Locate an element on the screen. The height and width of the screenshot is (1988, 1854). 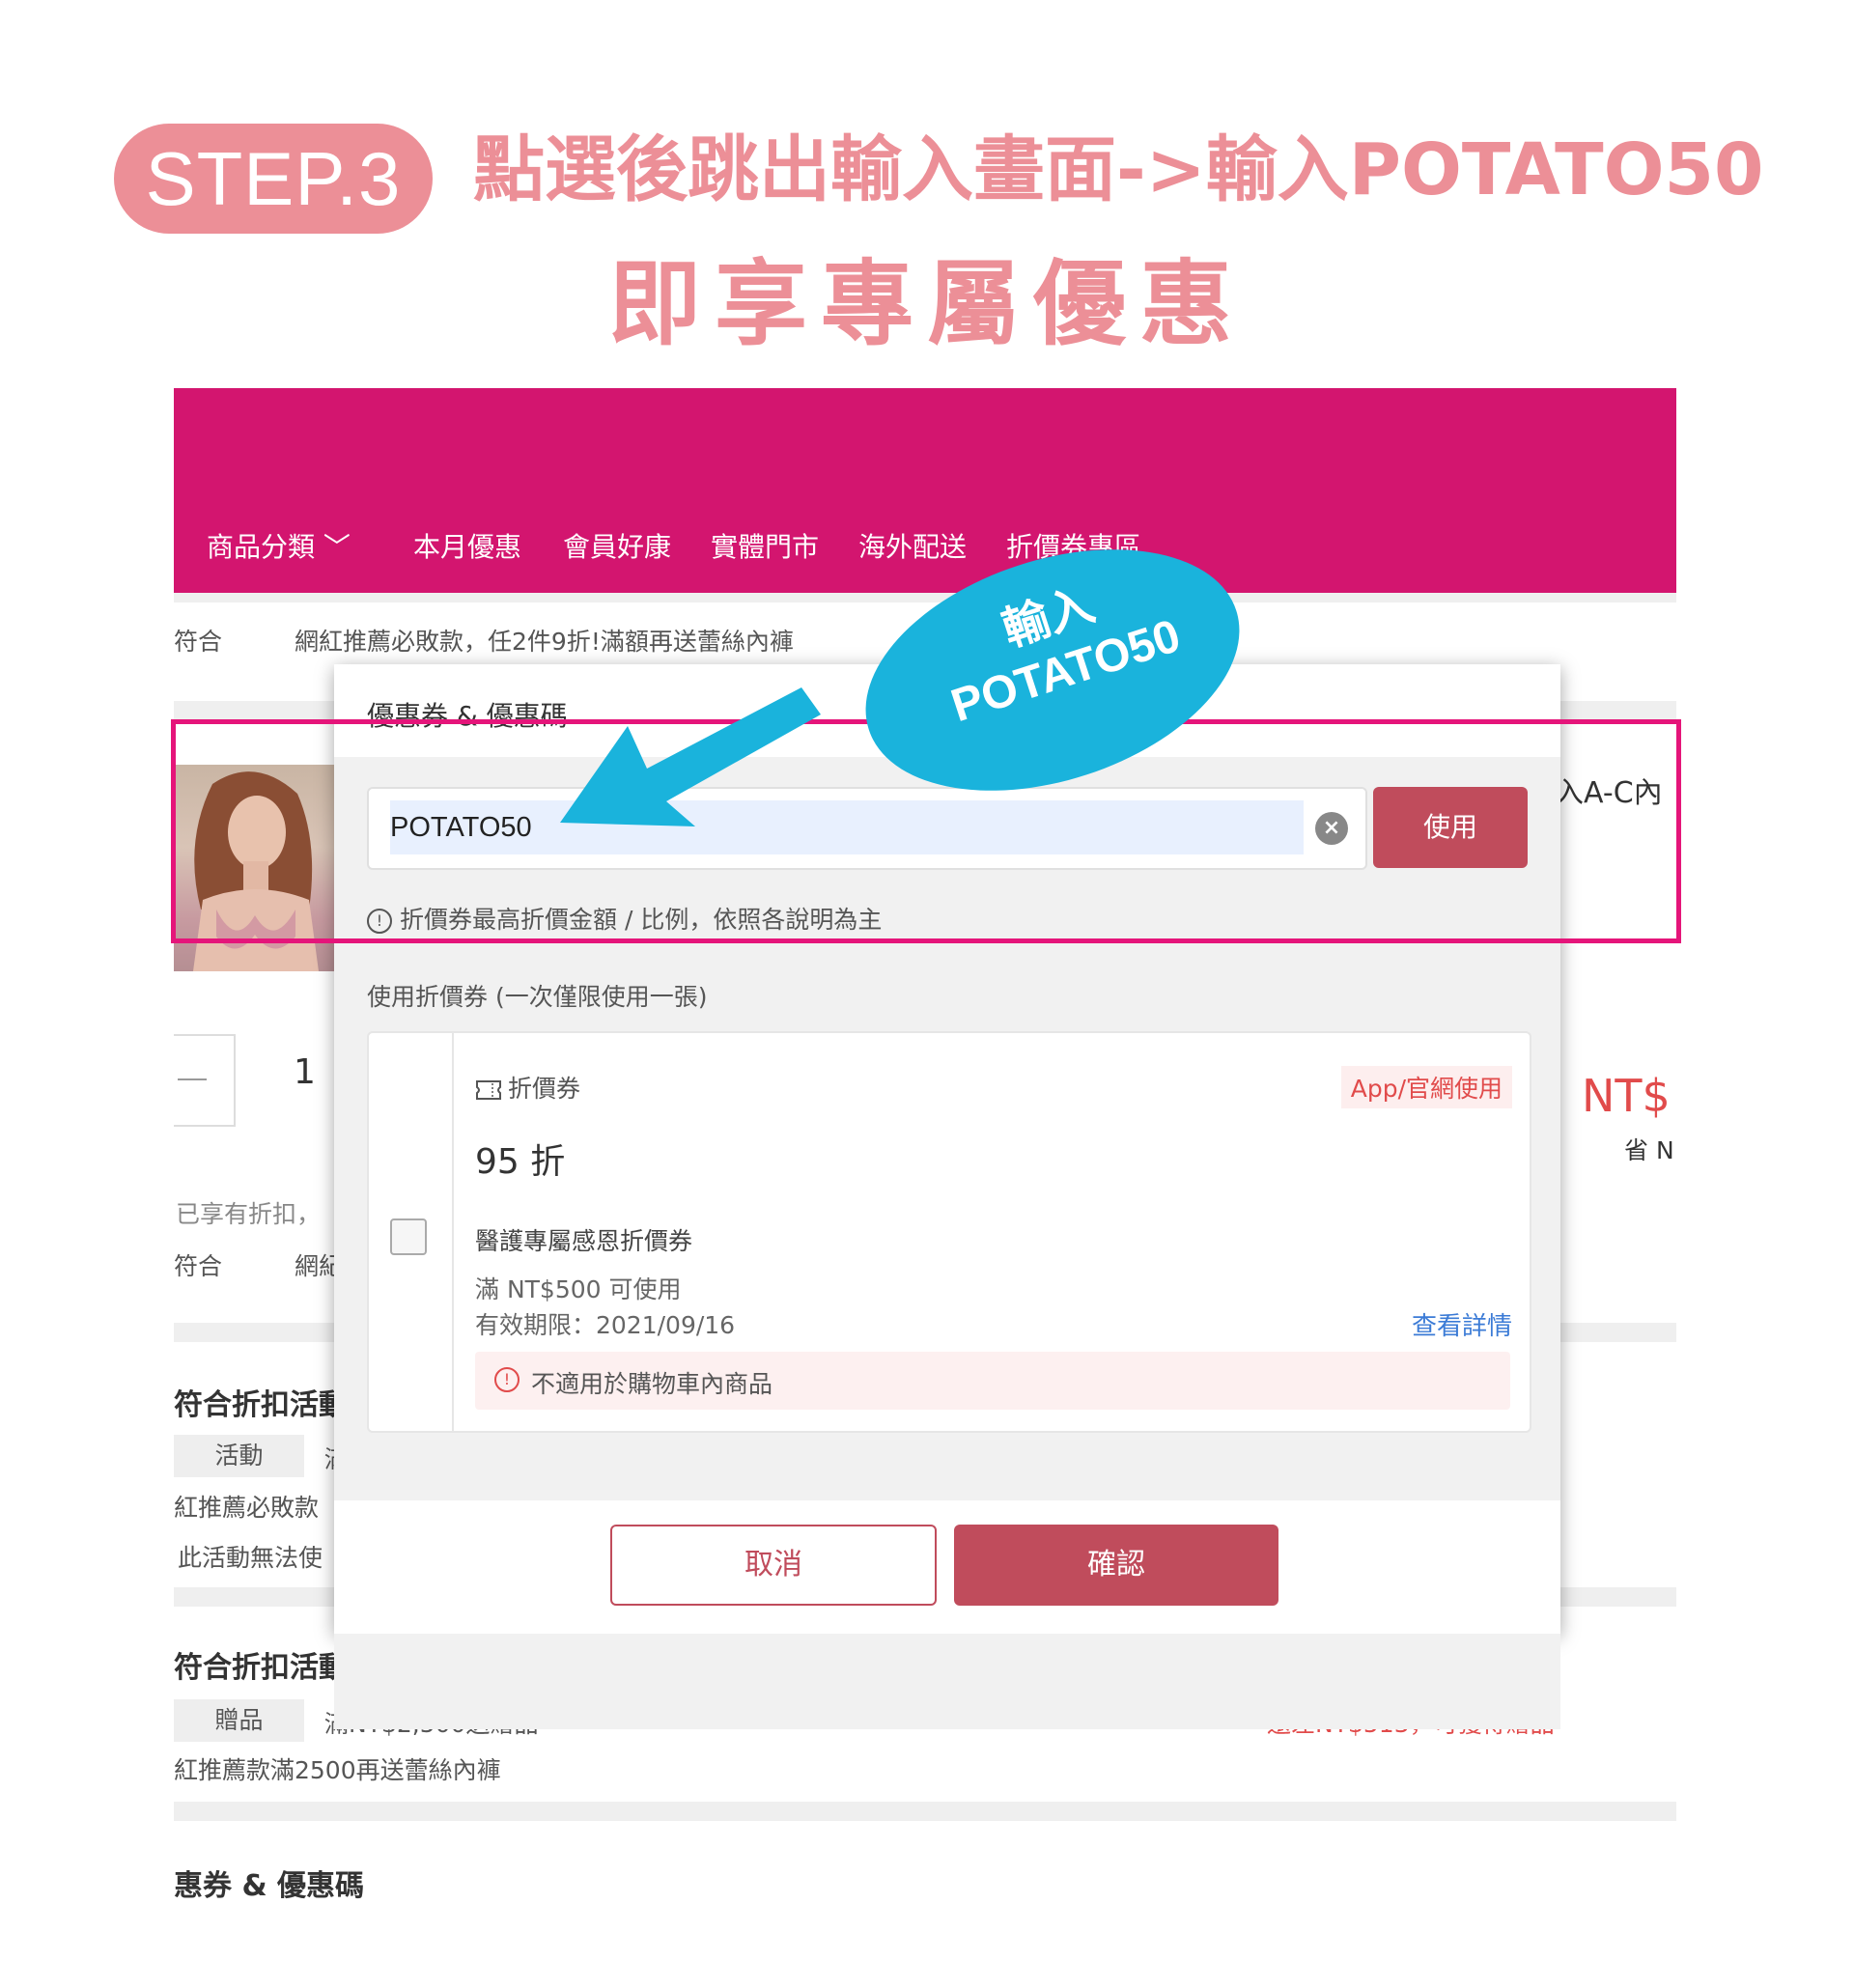
coupon-channel-badge: App/官網使用 is located at coordinates (1426, 1087).